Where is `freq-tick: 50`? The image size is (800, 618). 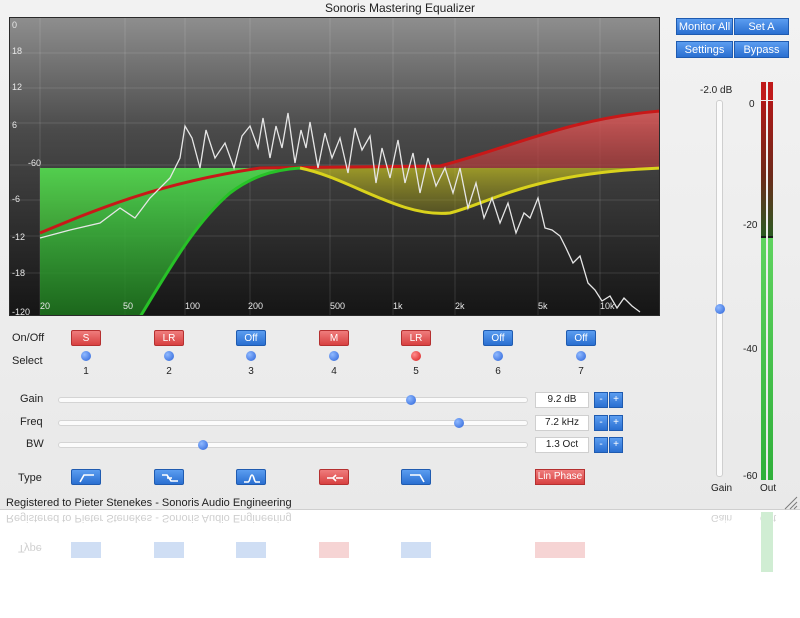
freq-tick: 50 is located at coordinates (128, 306).